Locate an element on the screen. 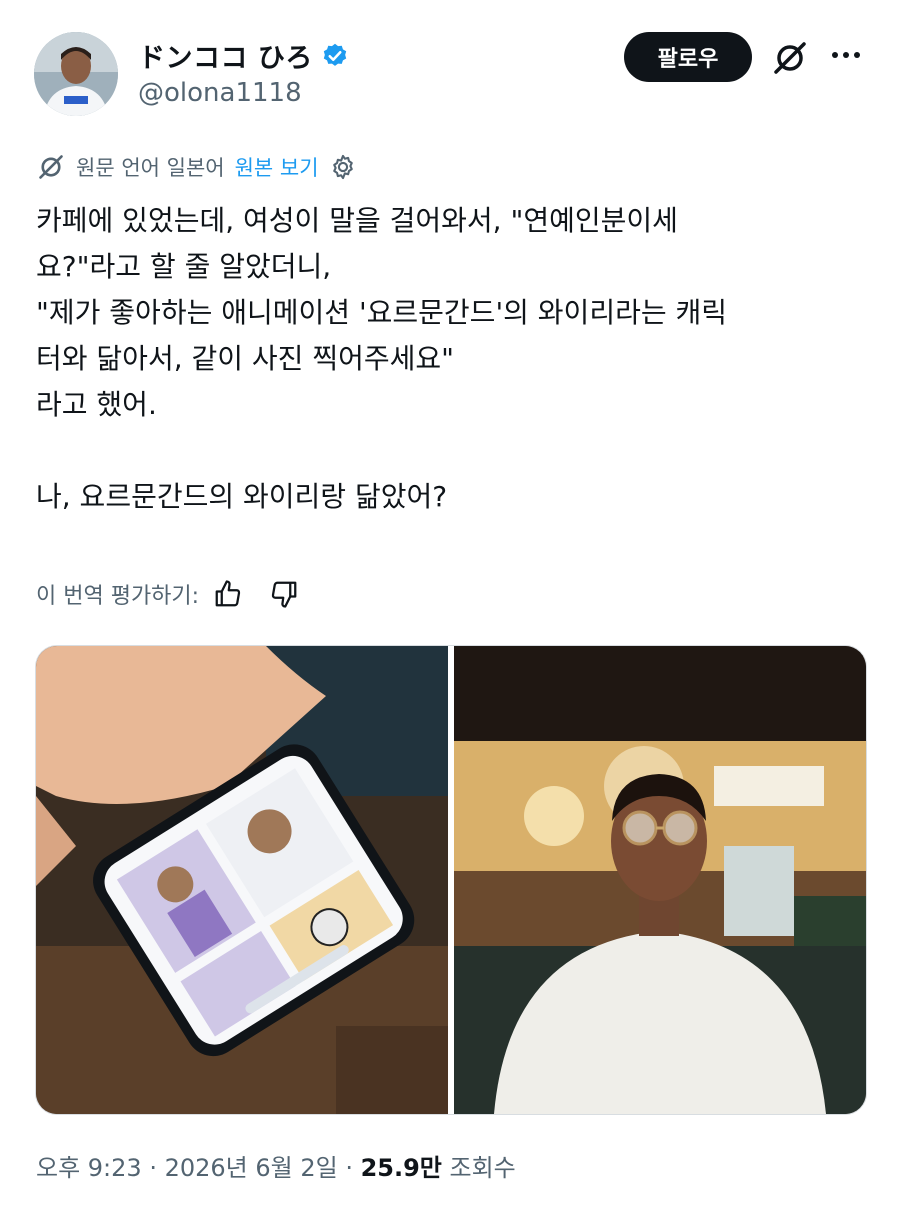 The height and width of the screenshot is (1215, 900). display-name: ドンココ ひろ is located at coordinates (225, 55).